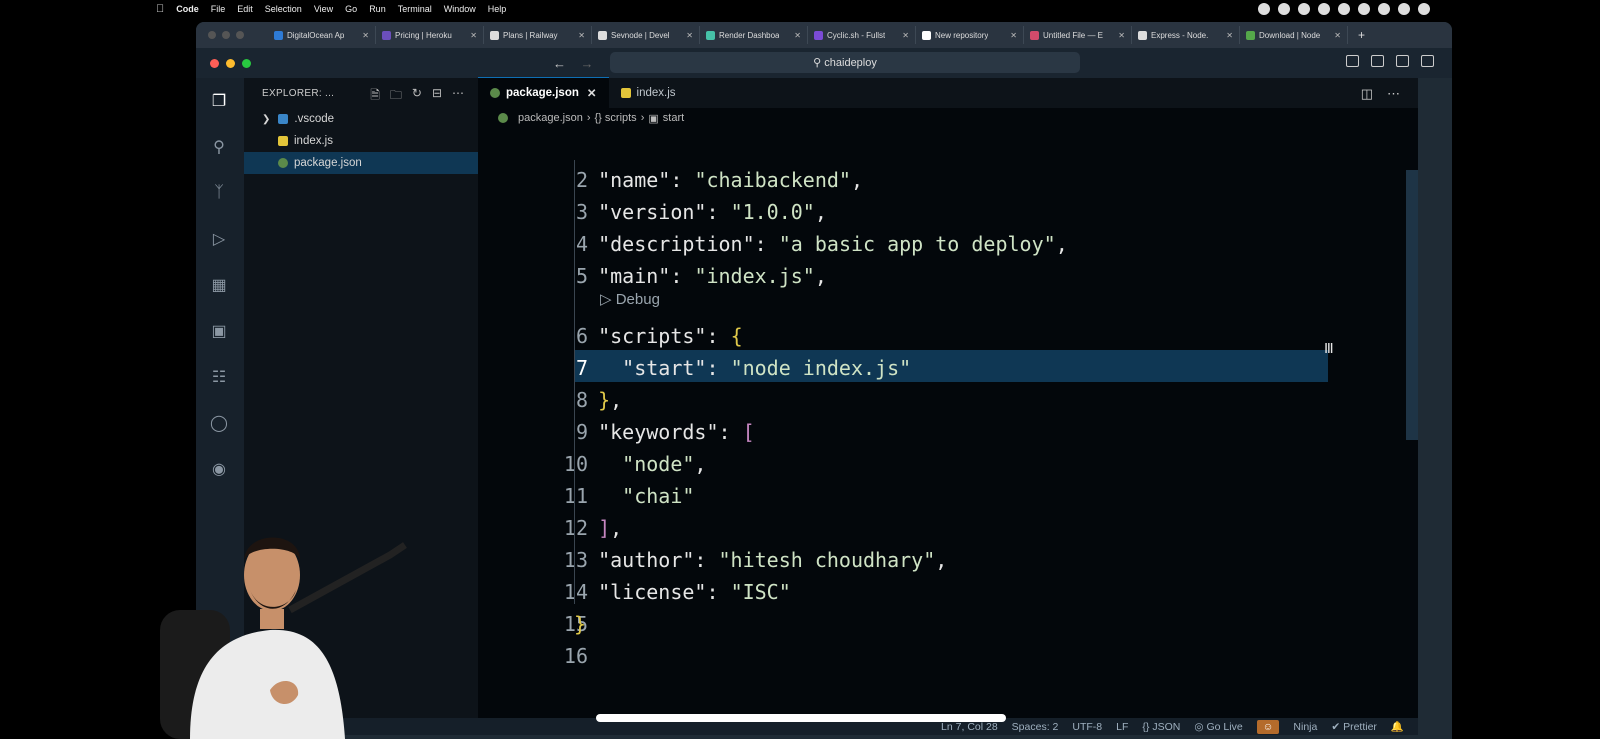 This screenshot has height=739, width=1600. Describe the element at coordinates (1186, 35) in the screenshot. I see `browser-tab: Express - Node. ✕` at that location.